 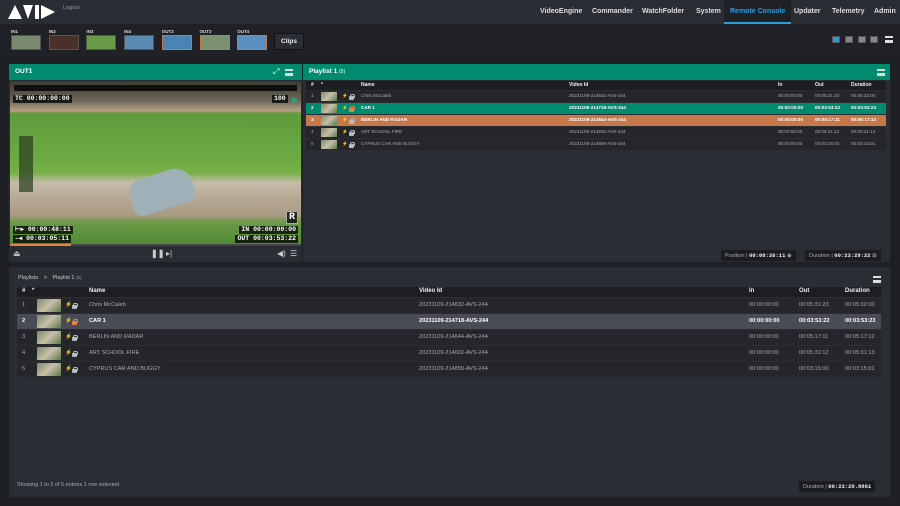 I want to click on cell-dur: 00:05:31:13, so click(x=863, y=132).